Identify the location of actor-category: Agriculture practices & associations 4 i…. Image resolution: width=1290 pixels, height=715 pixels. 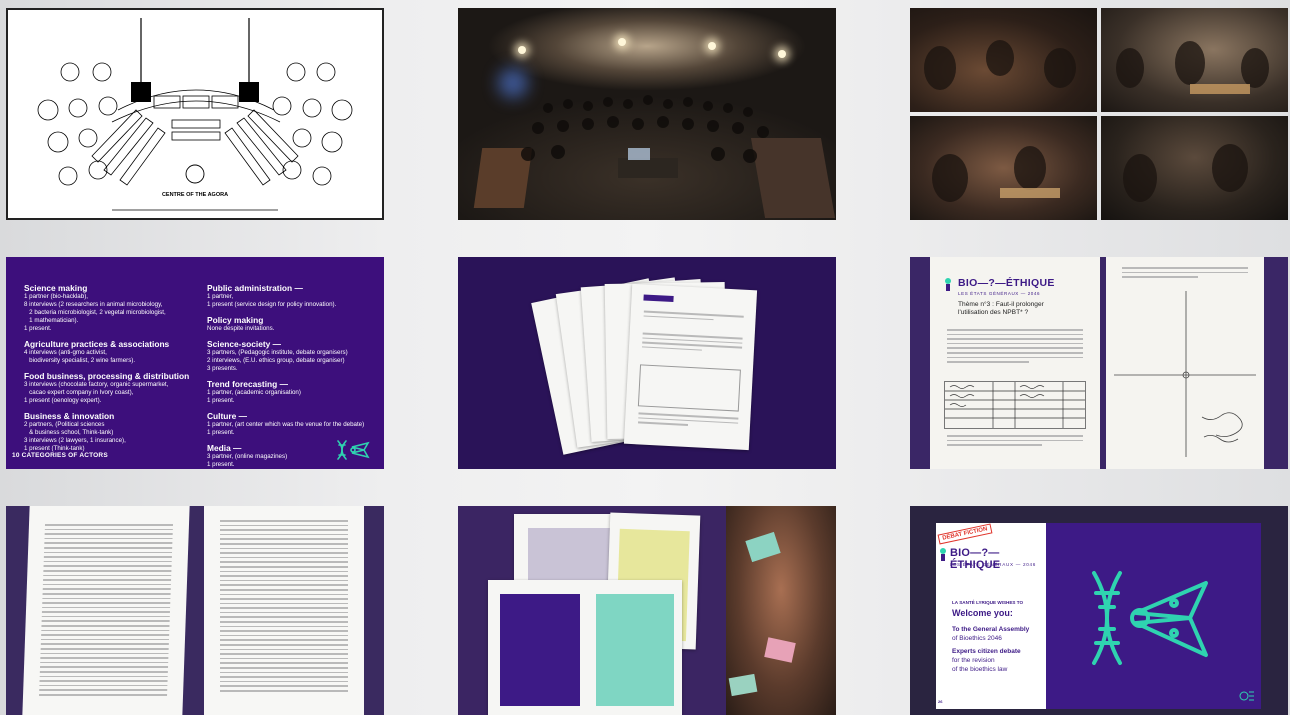
(111, 352).